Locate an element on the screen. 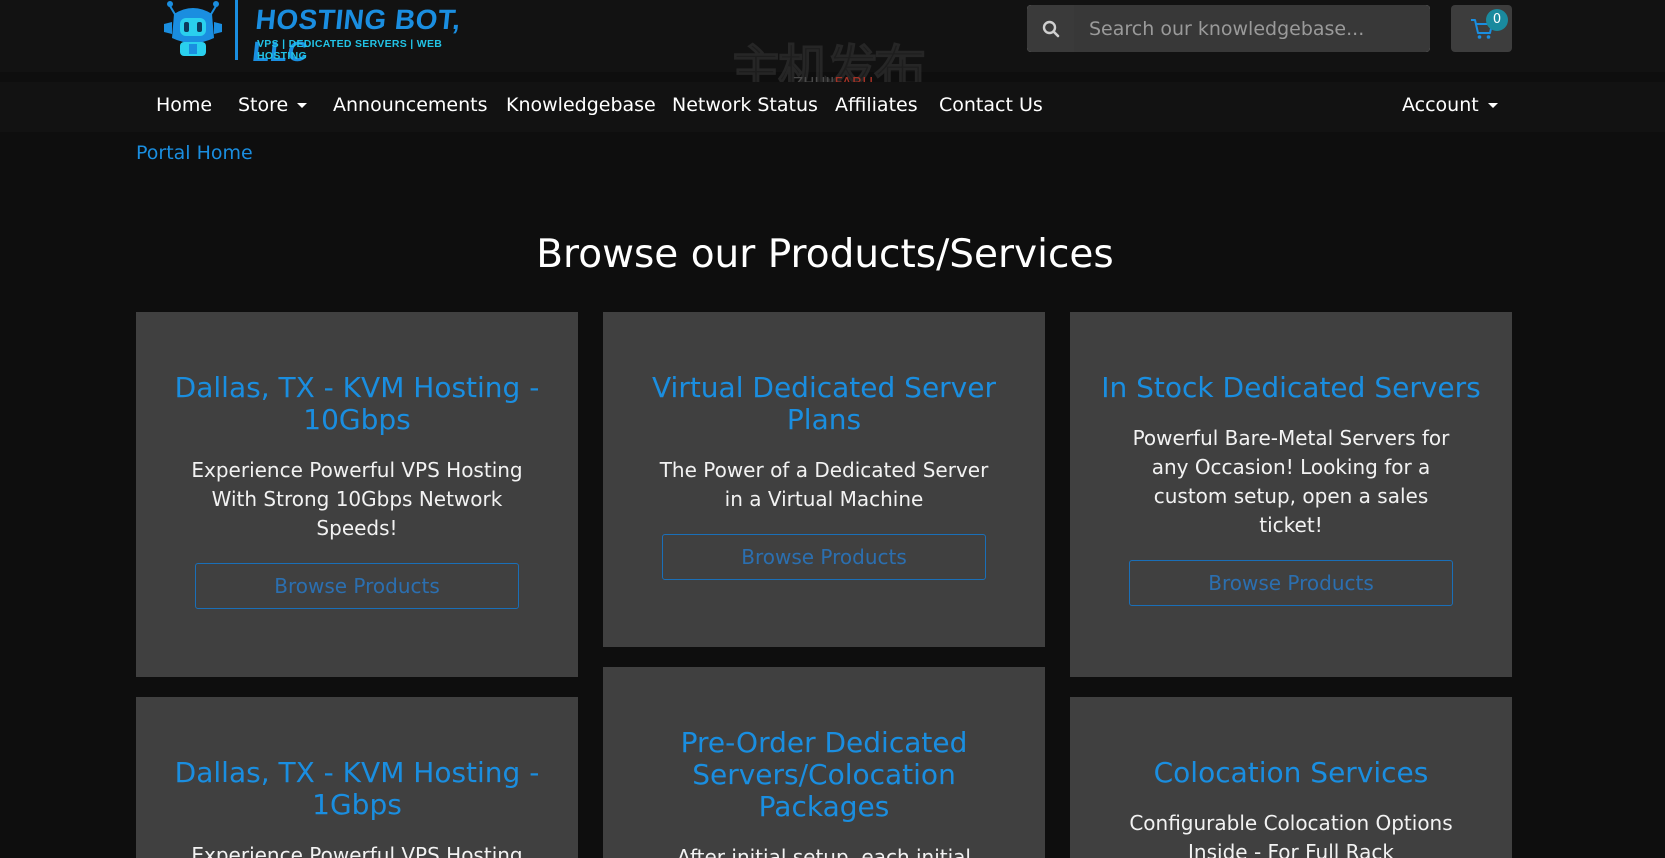 The width and height of the screenshot is (1665, 858). knowledgebase-search is located at coordinates (1228, 28).